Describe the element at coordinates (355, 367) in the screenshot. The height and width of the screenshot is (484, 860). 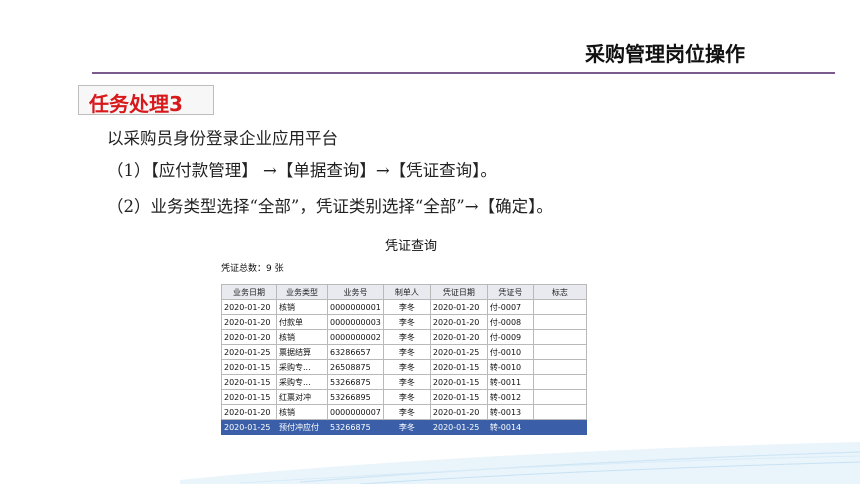
I see `cell-business-no: 26508875` at that location.